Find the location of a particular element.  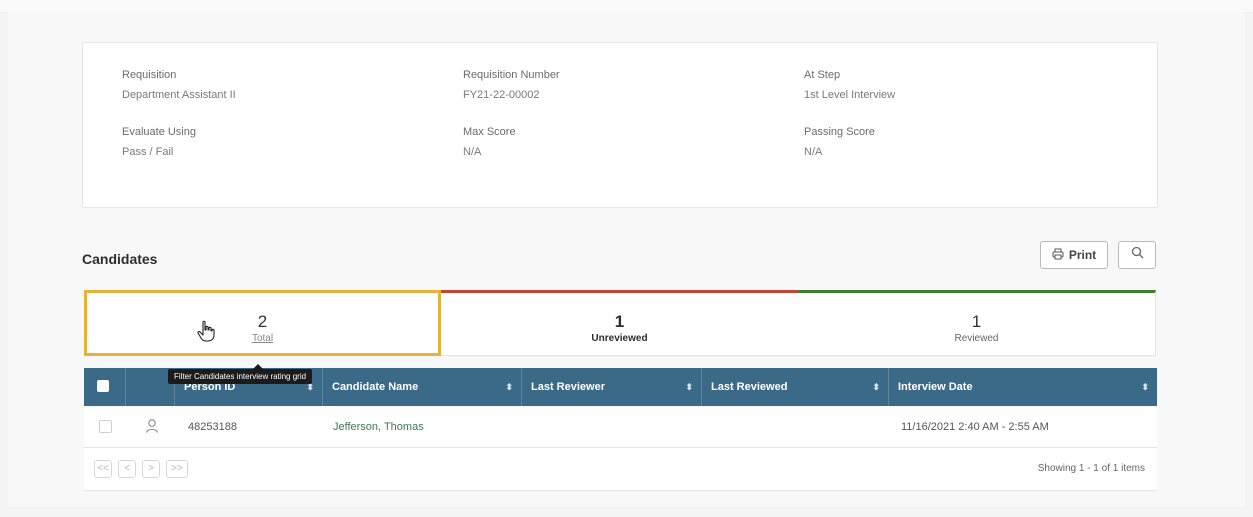

unreviewed-count: 1 is located at coordinates (619, 321).